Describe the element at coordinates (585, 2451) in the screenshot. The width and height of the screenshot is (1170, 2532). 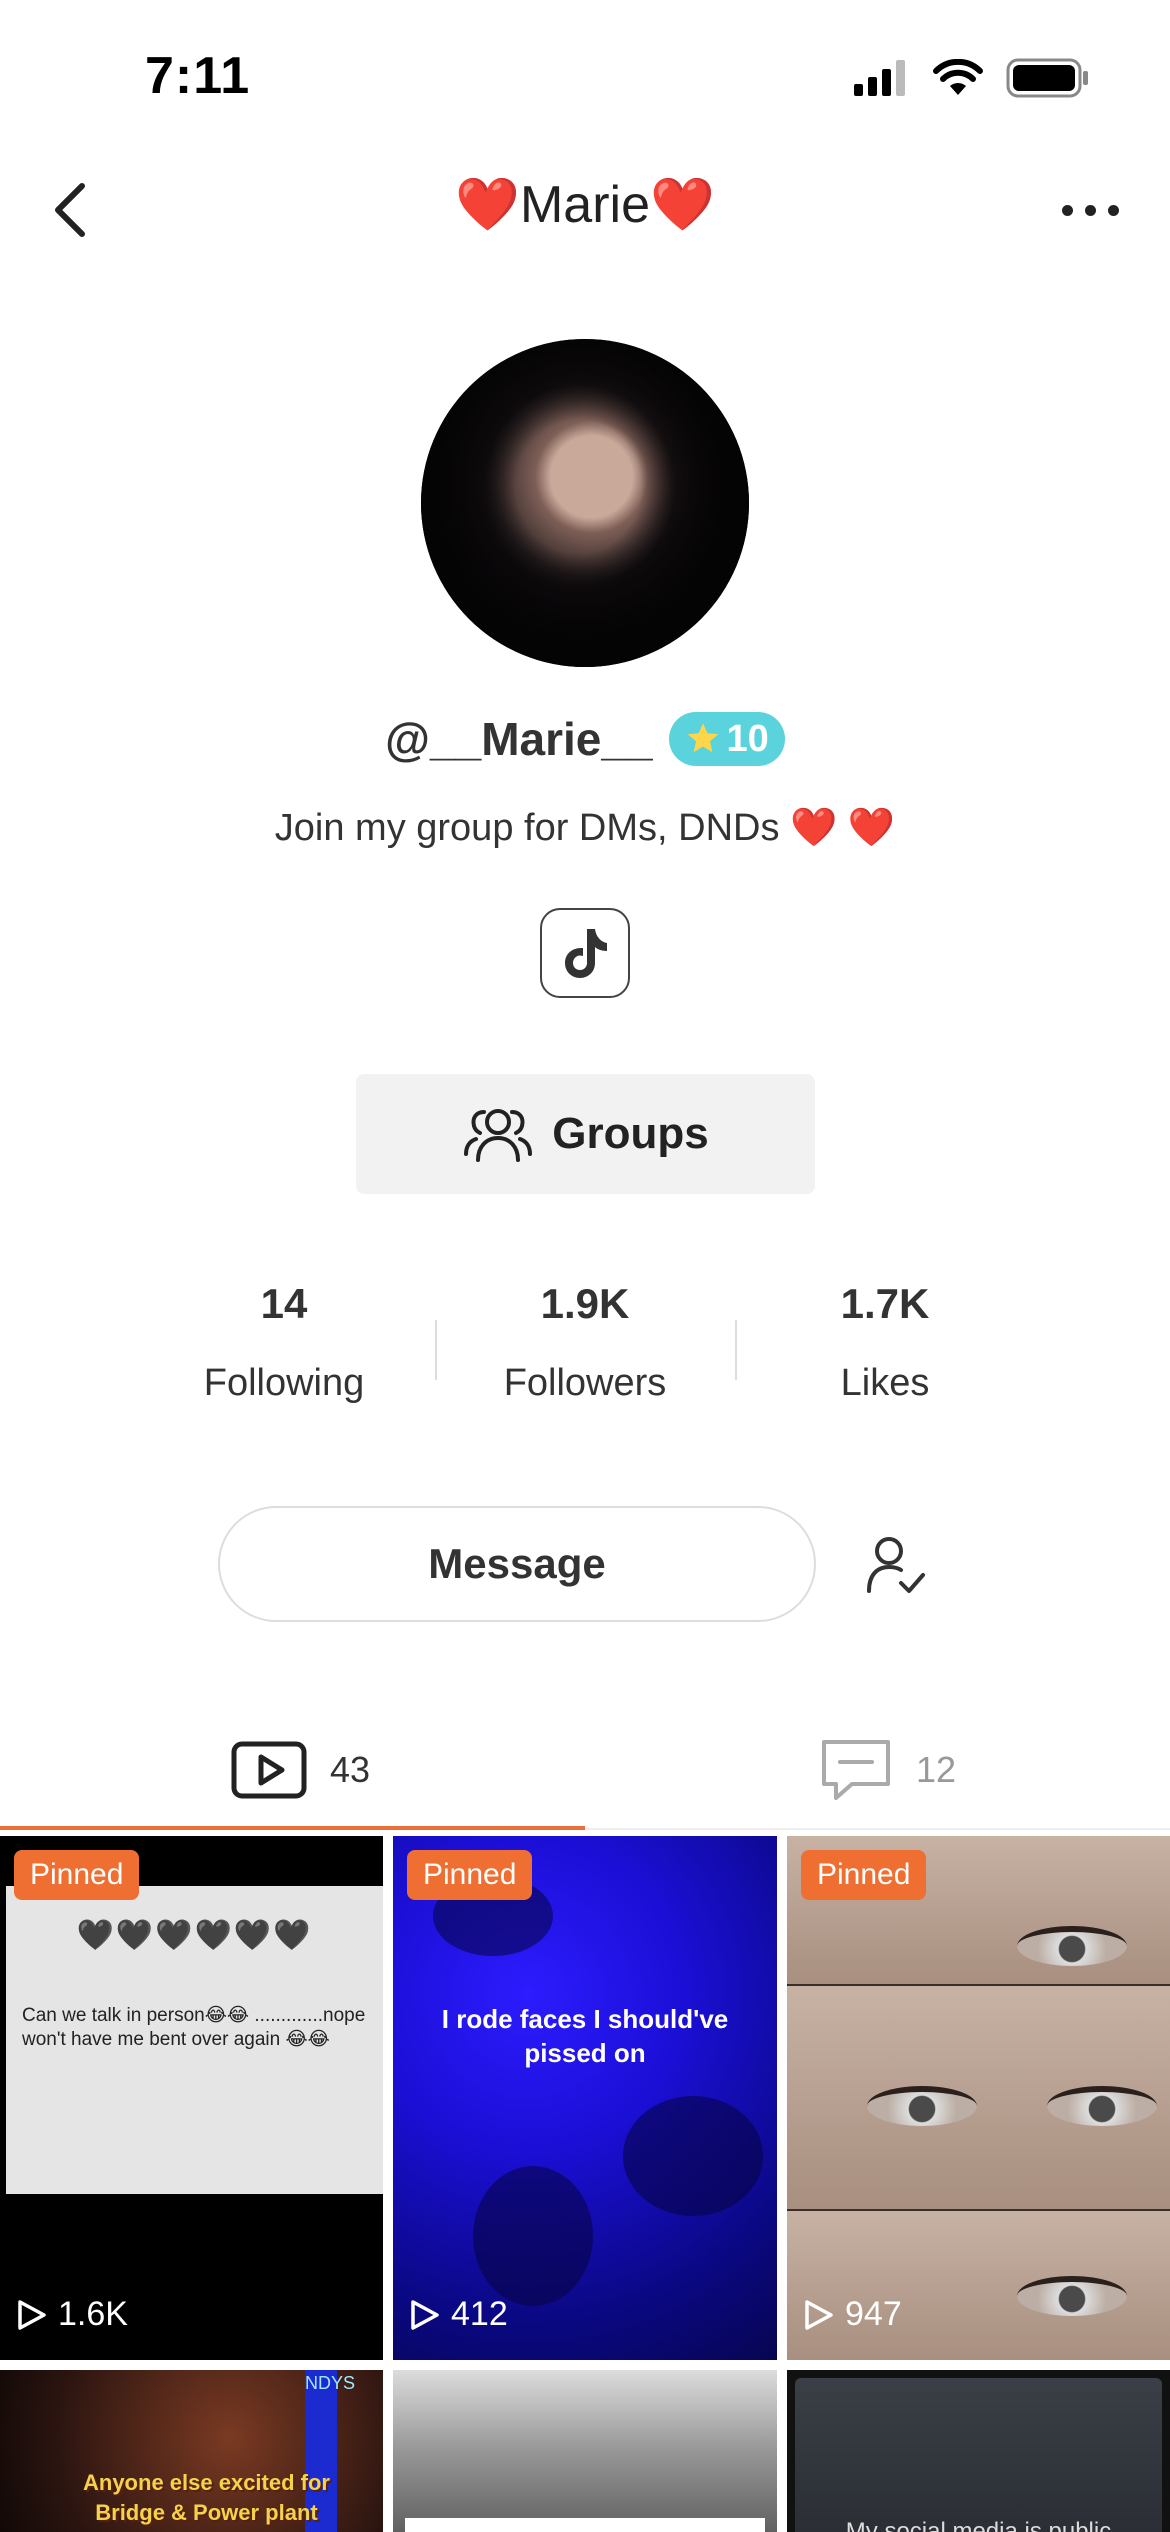
I see `video-thumbnail` at that location.